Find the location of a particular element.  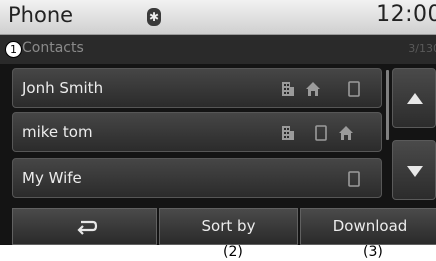

arrow-down-icon is located at coordinates (415, 171).